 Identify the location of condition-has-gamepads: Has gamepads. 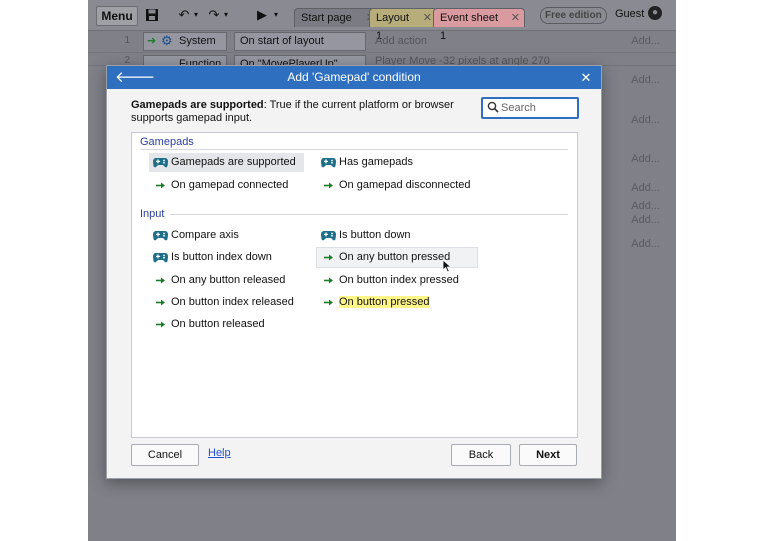
(369, 162).